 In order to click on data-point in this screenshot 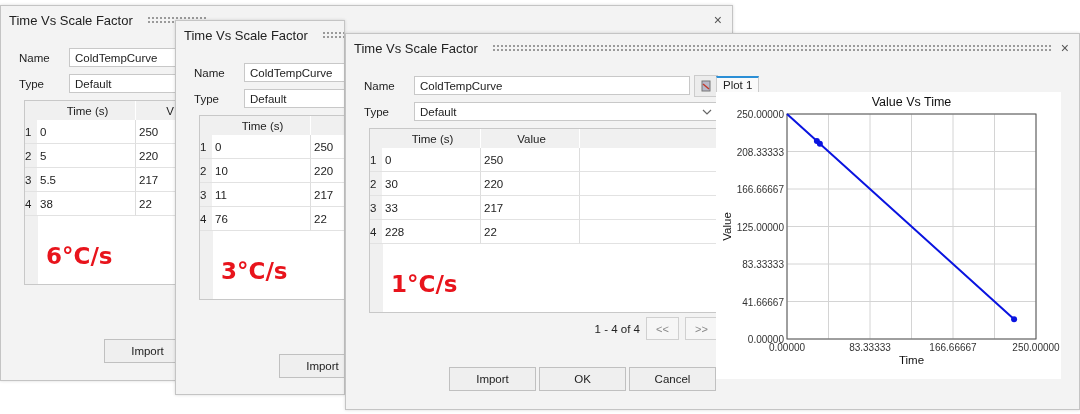, I will do `click(1014, 319)`.